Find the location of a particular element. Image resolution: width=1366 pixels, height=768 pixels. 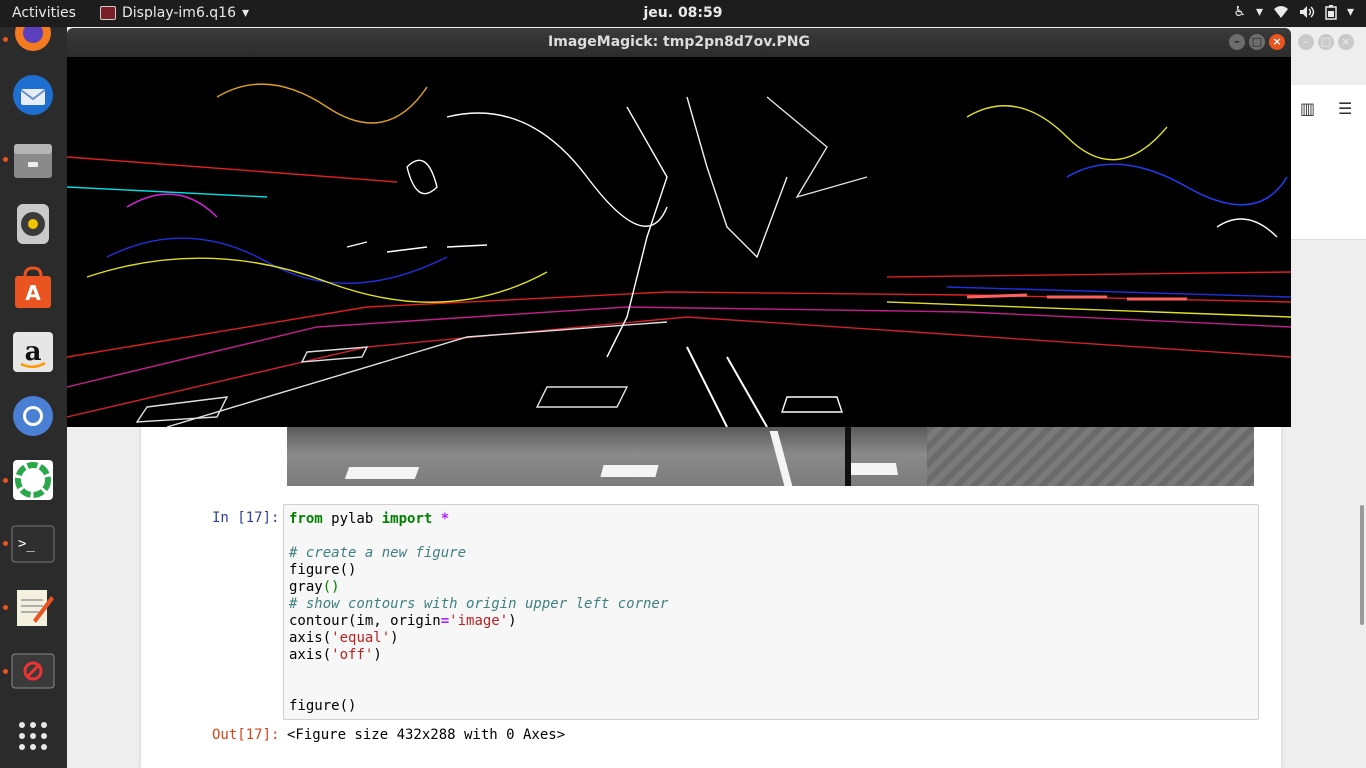

app-icon is located at coordinates (33, 480).